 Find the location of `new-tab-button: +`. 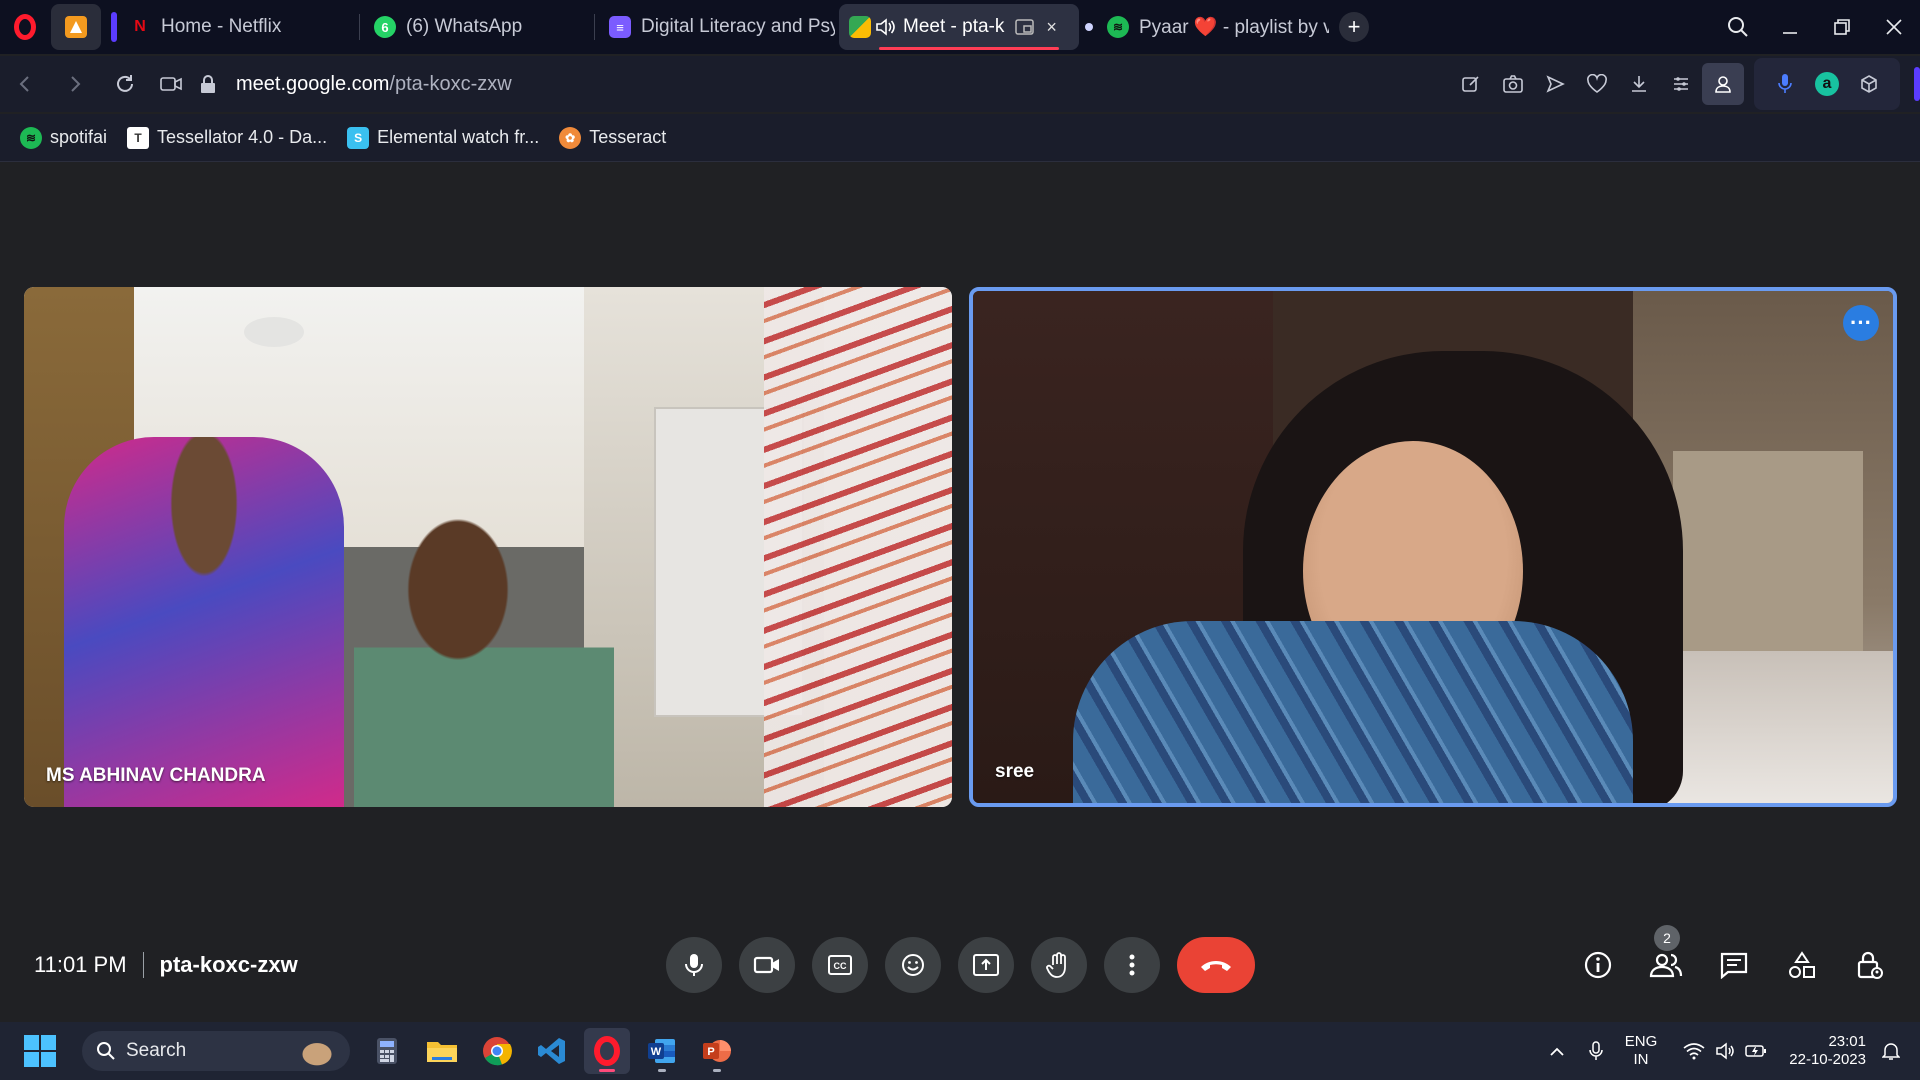

new-tab-button: + is located at coordinates (1354, 27).